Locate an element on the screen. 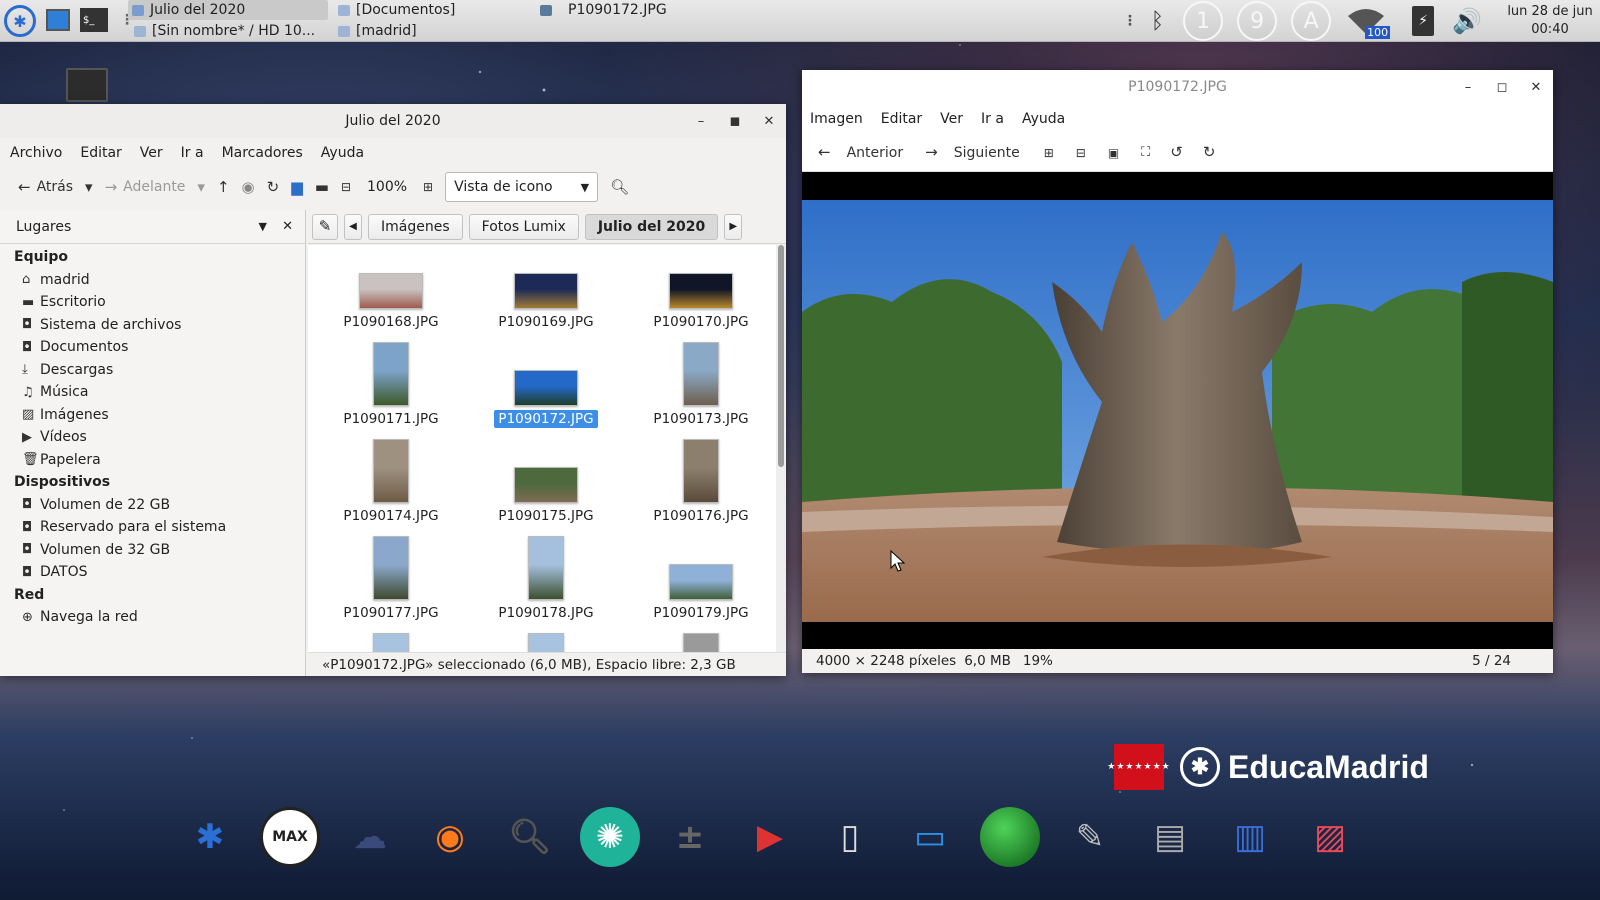 This screenshot has width=1600, height=900. back-history-dropdown: ▾ is located at coordinates (89, 187).